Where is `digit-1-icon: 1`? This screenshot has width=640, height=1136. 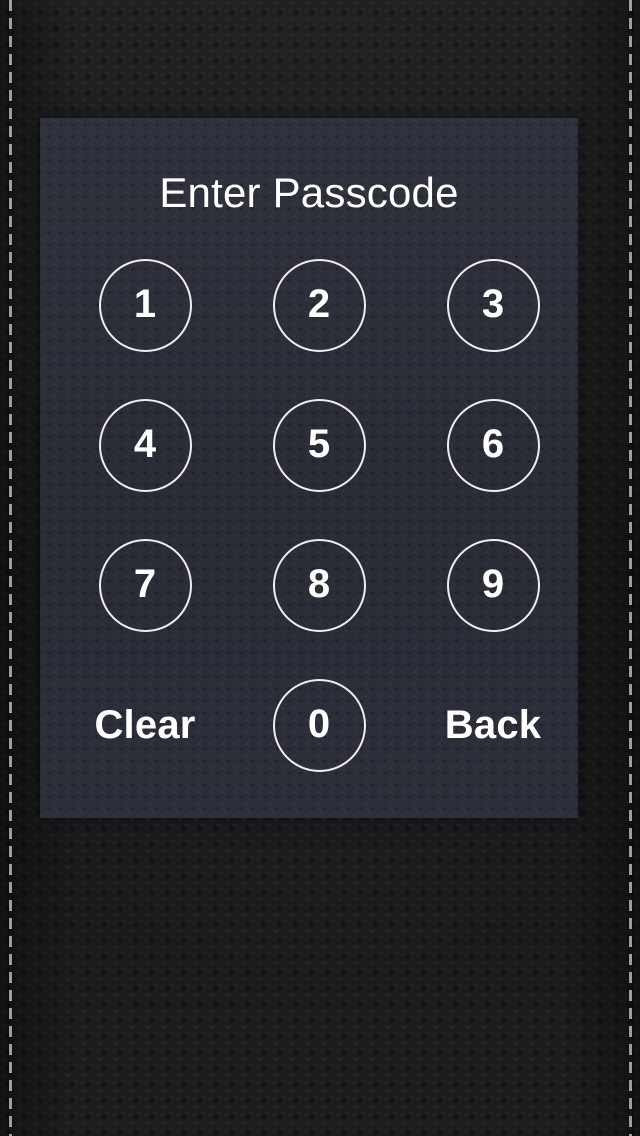 digit-1-icon: 1 is located at coordinates (145, 304).